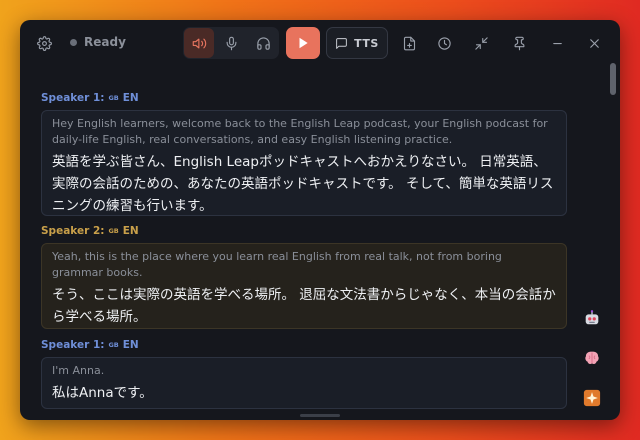 The height and width of the screenshot is (440, 640). Describe the element at coordinates (102, 393) in the screenshot. I see `japanese-translation: 私はAnnaです。` at that location.